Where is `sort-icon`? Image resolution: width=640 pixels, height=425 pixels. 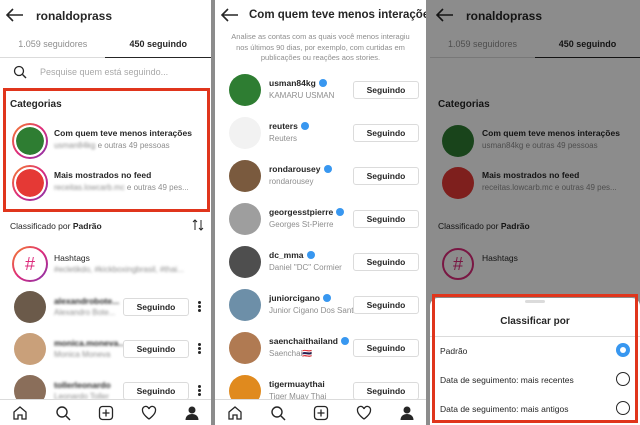
sort-icon is located at coordinates (198, 225).